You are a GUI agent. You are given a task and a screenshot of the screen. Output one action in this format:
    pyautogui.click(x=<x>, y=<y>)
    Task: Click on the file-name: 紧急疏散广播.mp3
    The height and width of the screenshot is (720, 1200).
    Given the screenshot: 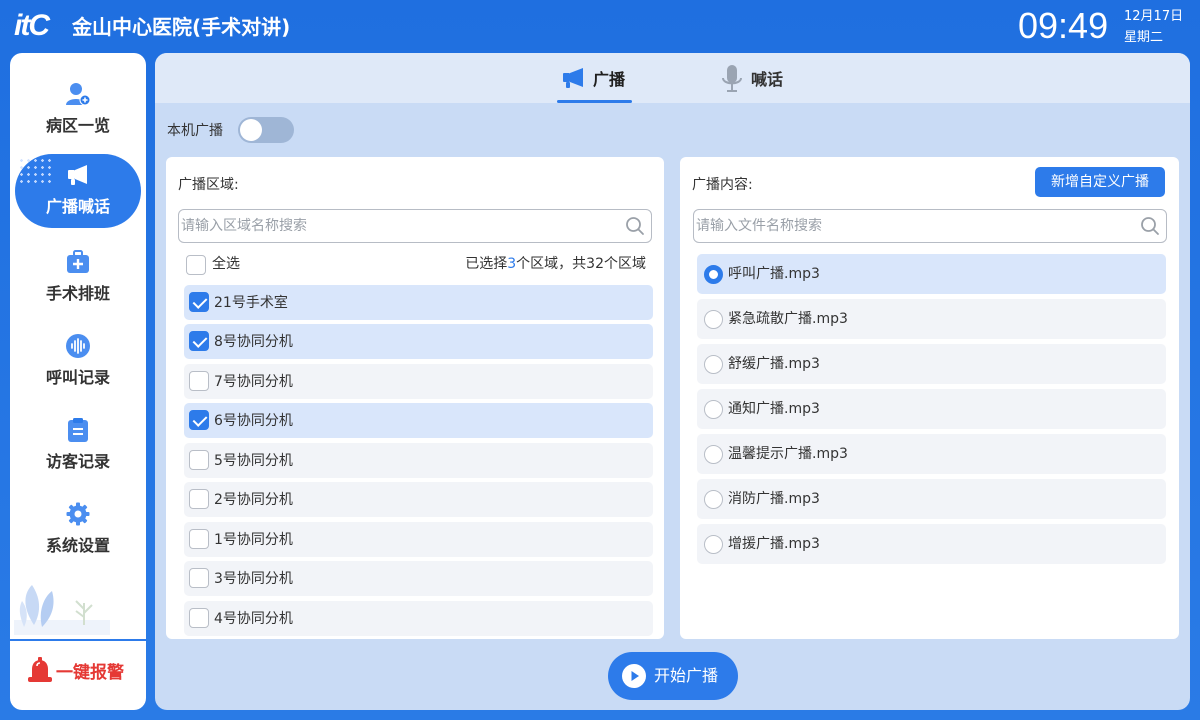 What is the action you would take?
    pyautogui.click(x=788, y=319)
    